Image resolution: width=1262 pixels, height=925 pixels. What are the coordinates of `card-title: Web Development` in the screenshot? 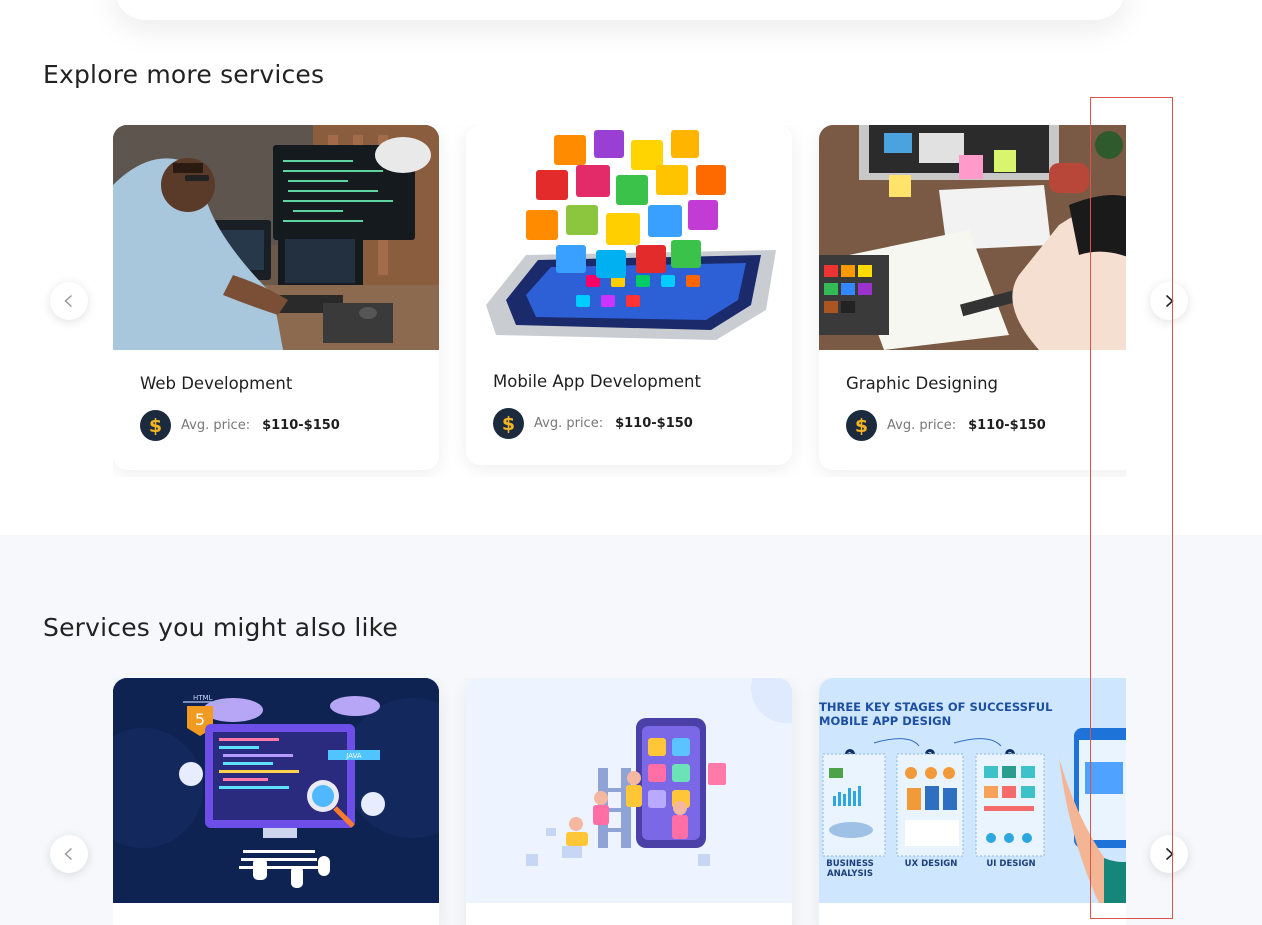 It's located at (216, 383).